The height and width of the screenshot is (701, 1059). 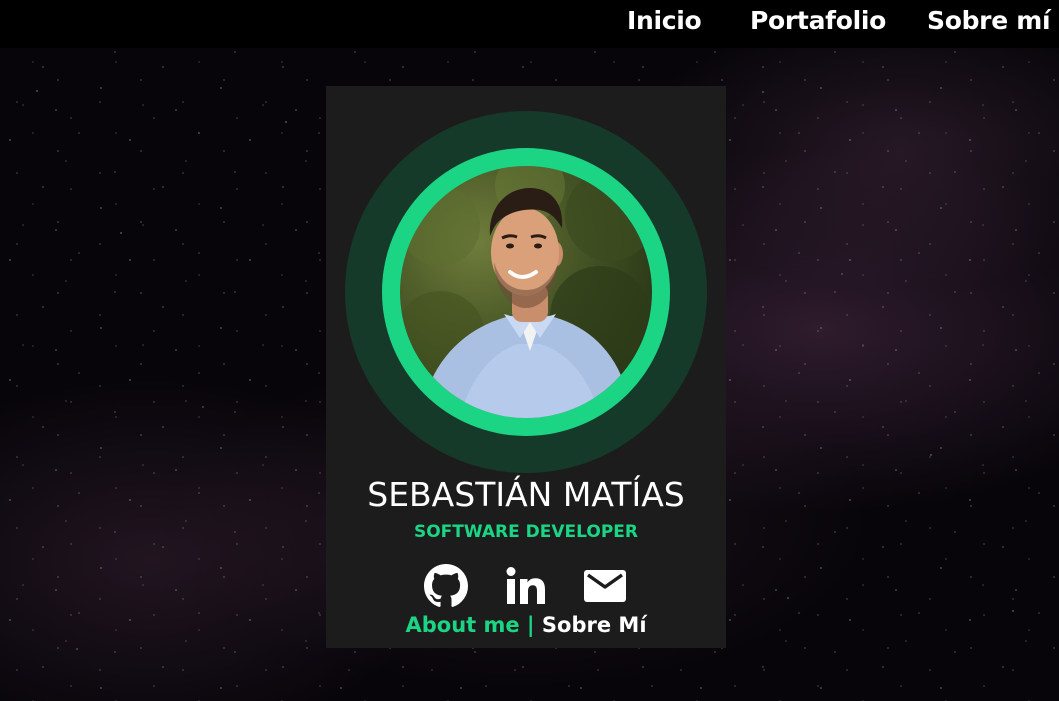 I want to click on profile-name: SEBASTIÁN MATÍAS, so click(x=526, y=494).